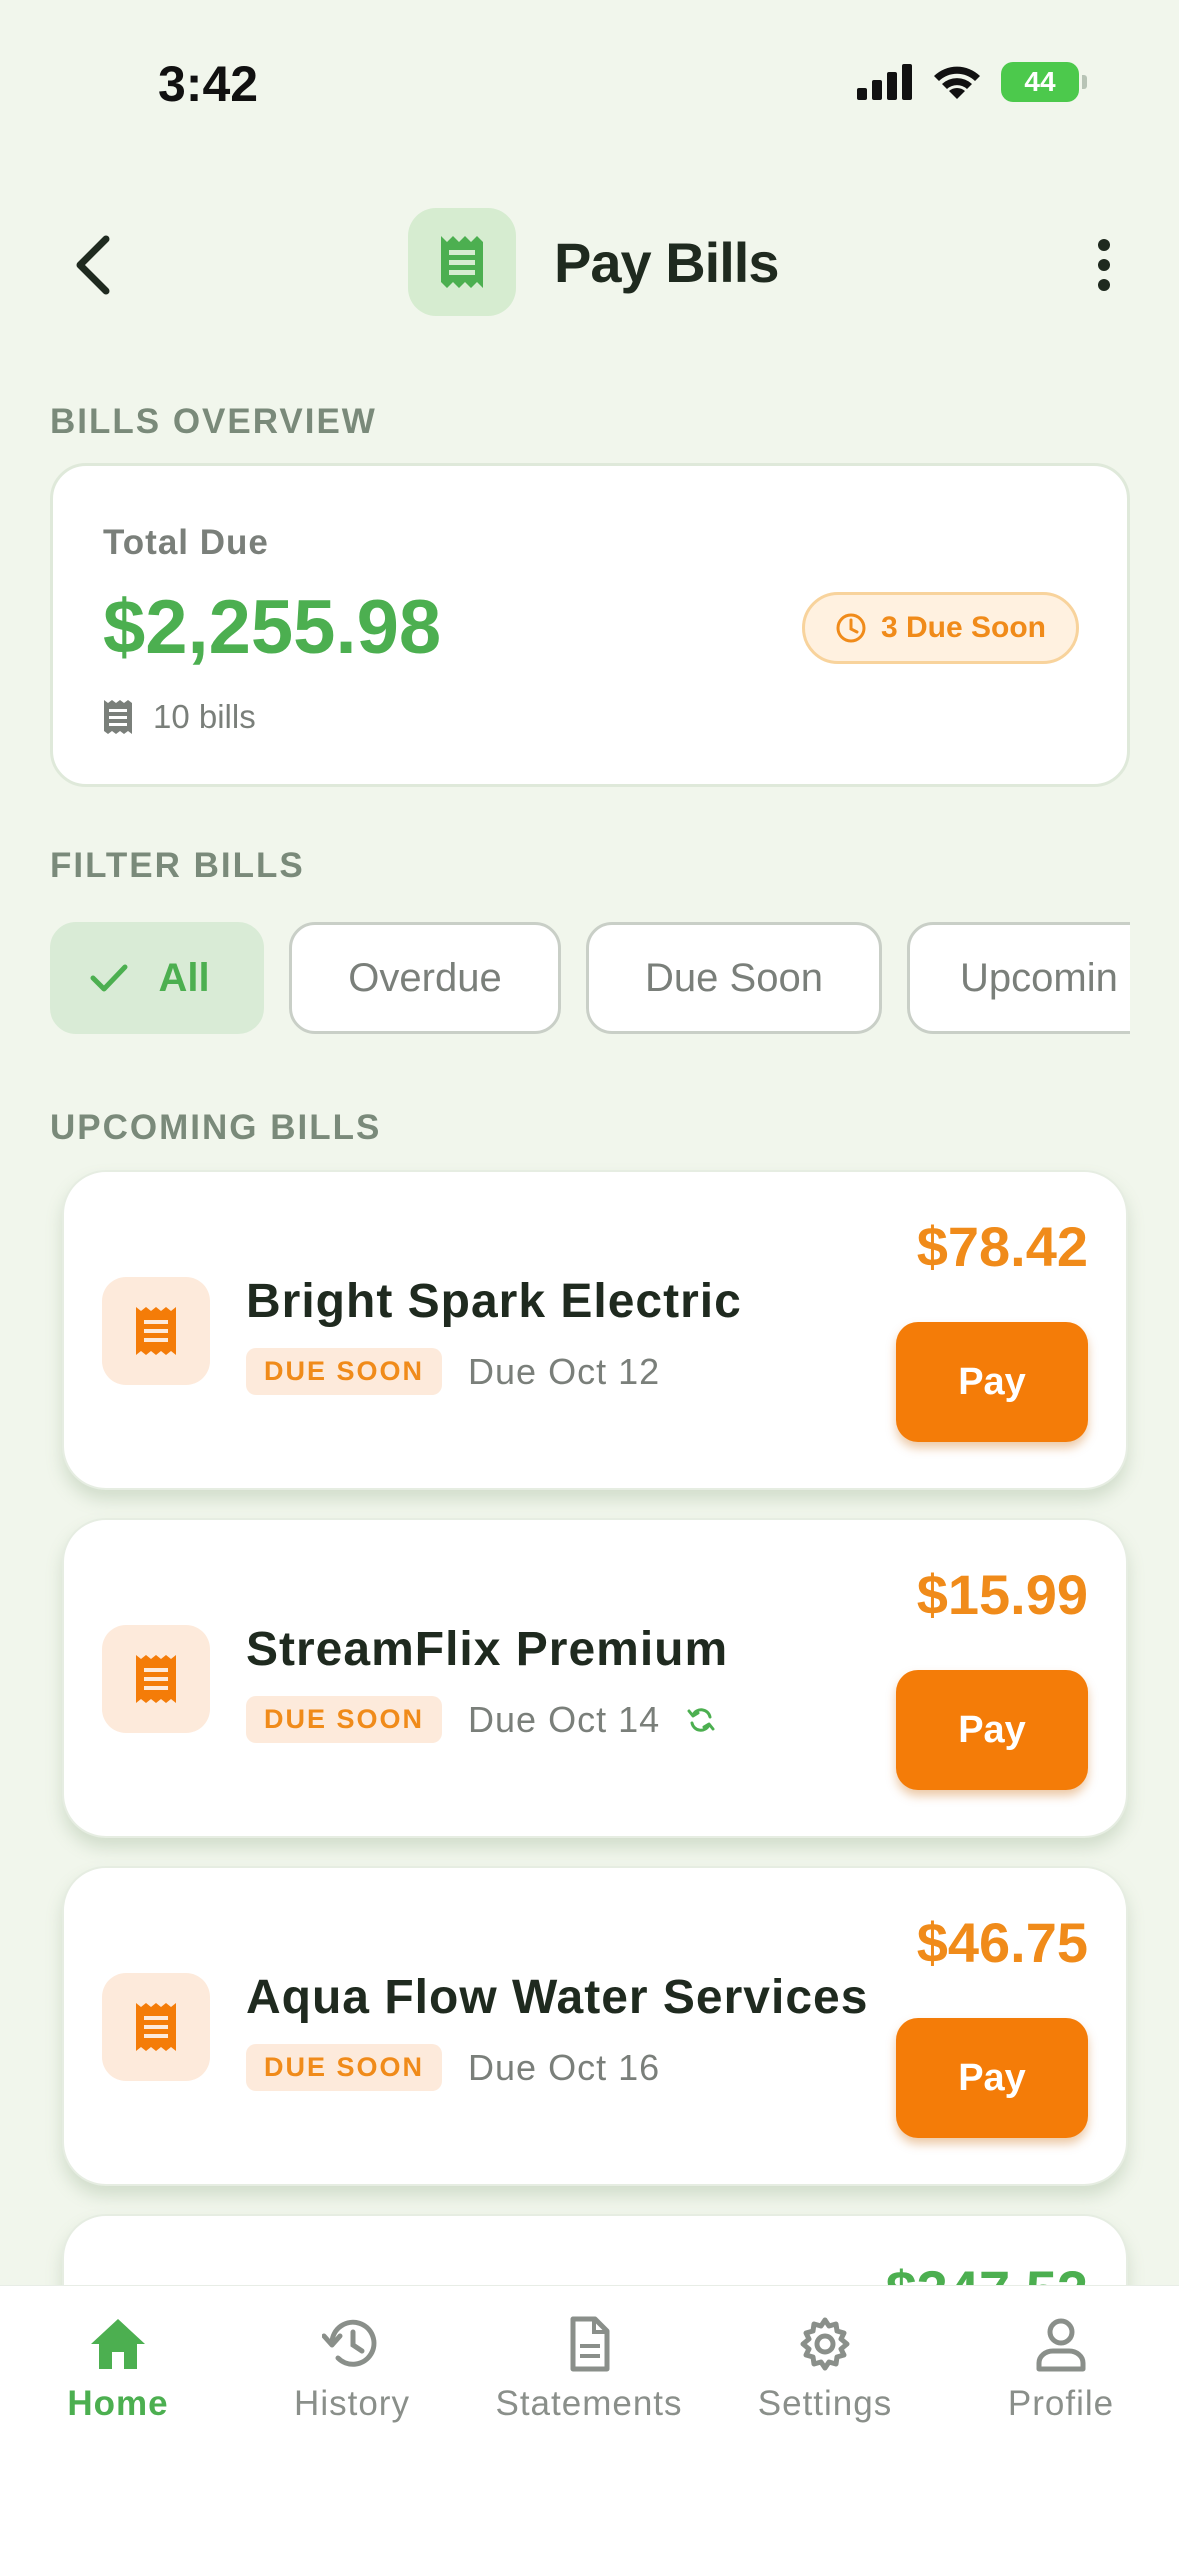  What do you see at coordinates (963, 627) in the screenshot?
I see `due-soon-badge-text: 3 Due Soon` at bounding box center [963, 627].